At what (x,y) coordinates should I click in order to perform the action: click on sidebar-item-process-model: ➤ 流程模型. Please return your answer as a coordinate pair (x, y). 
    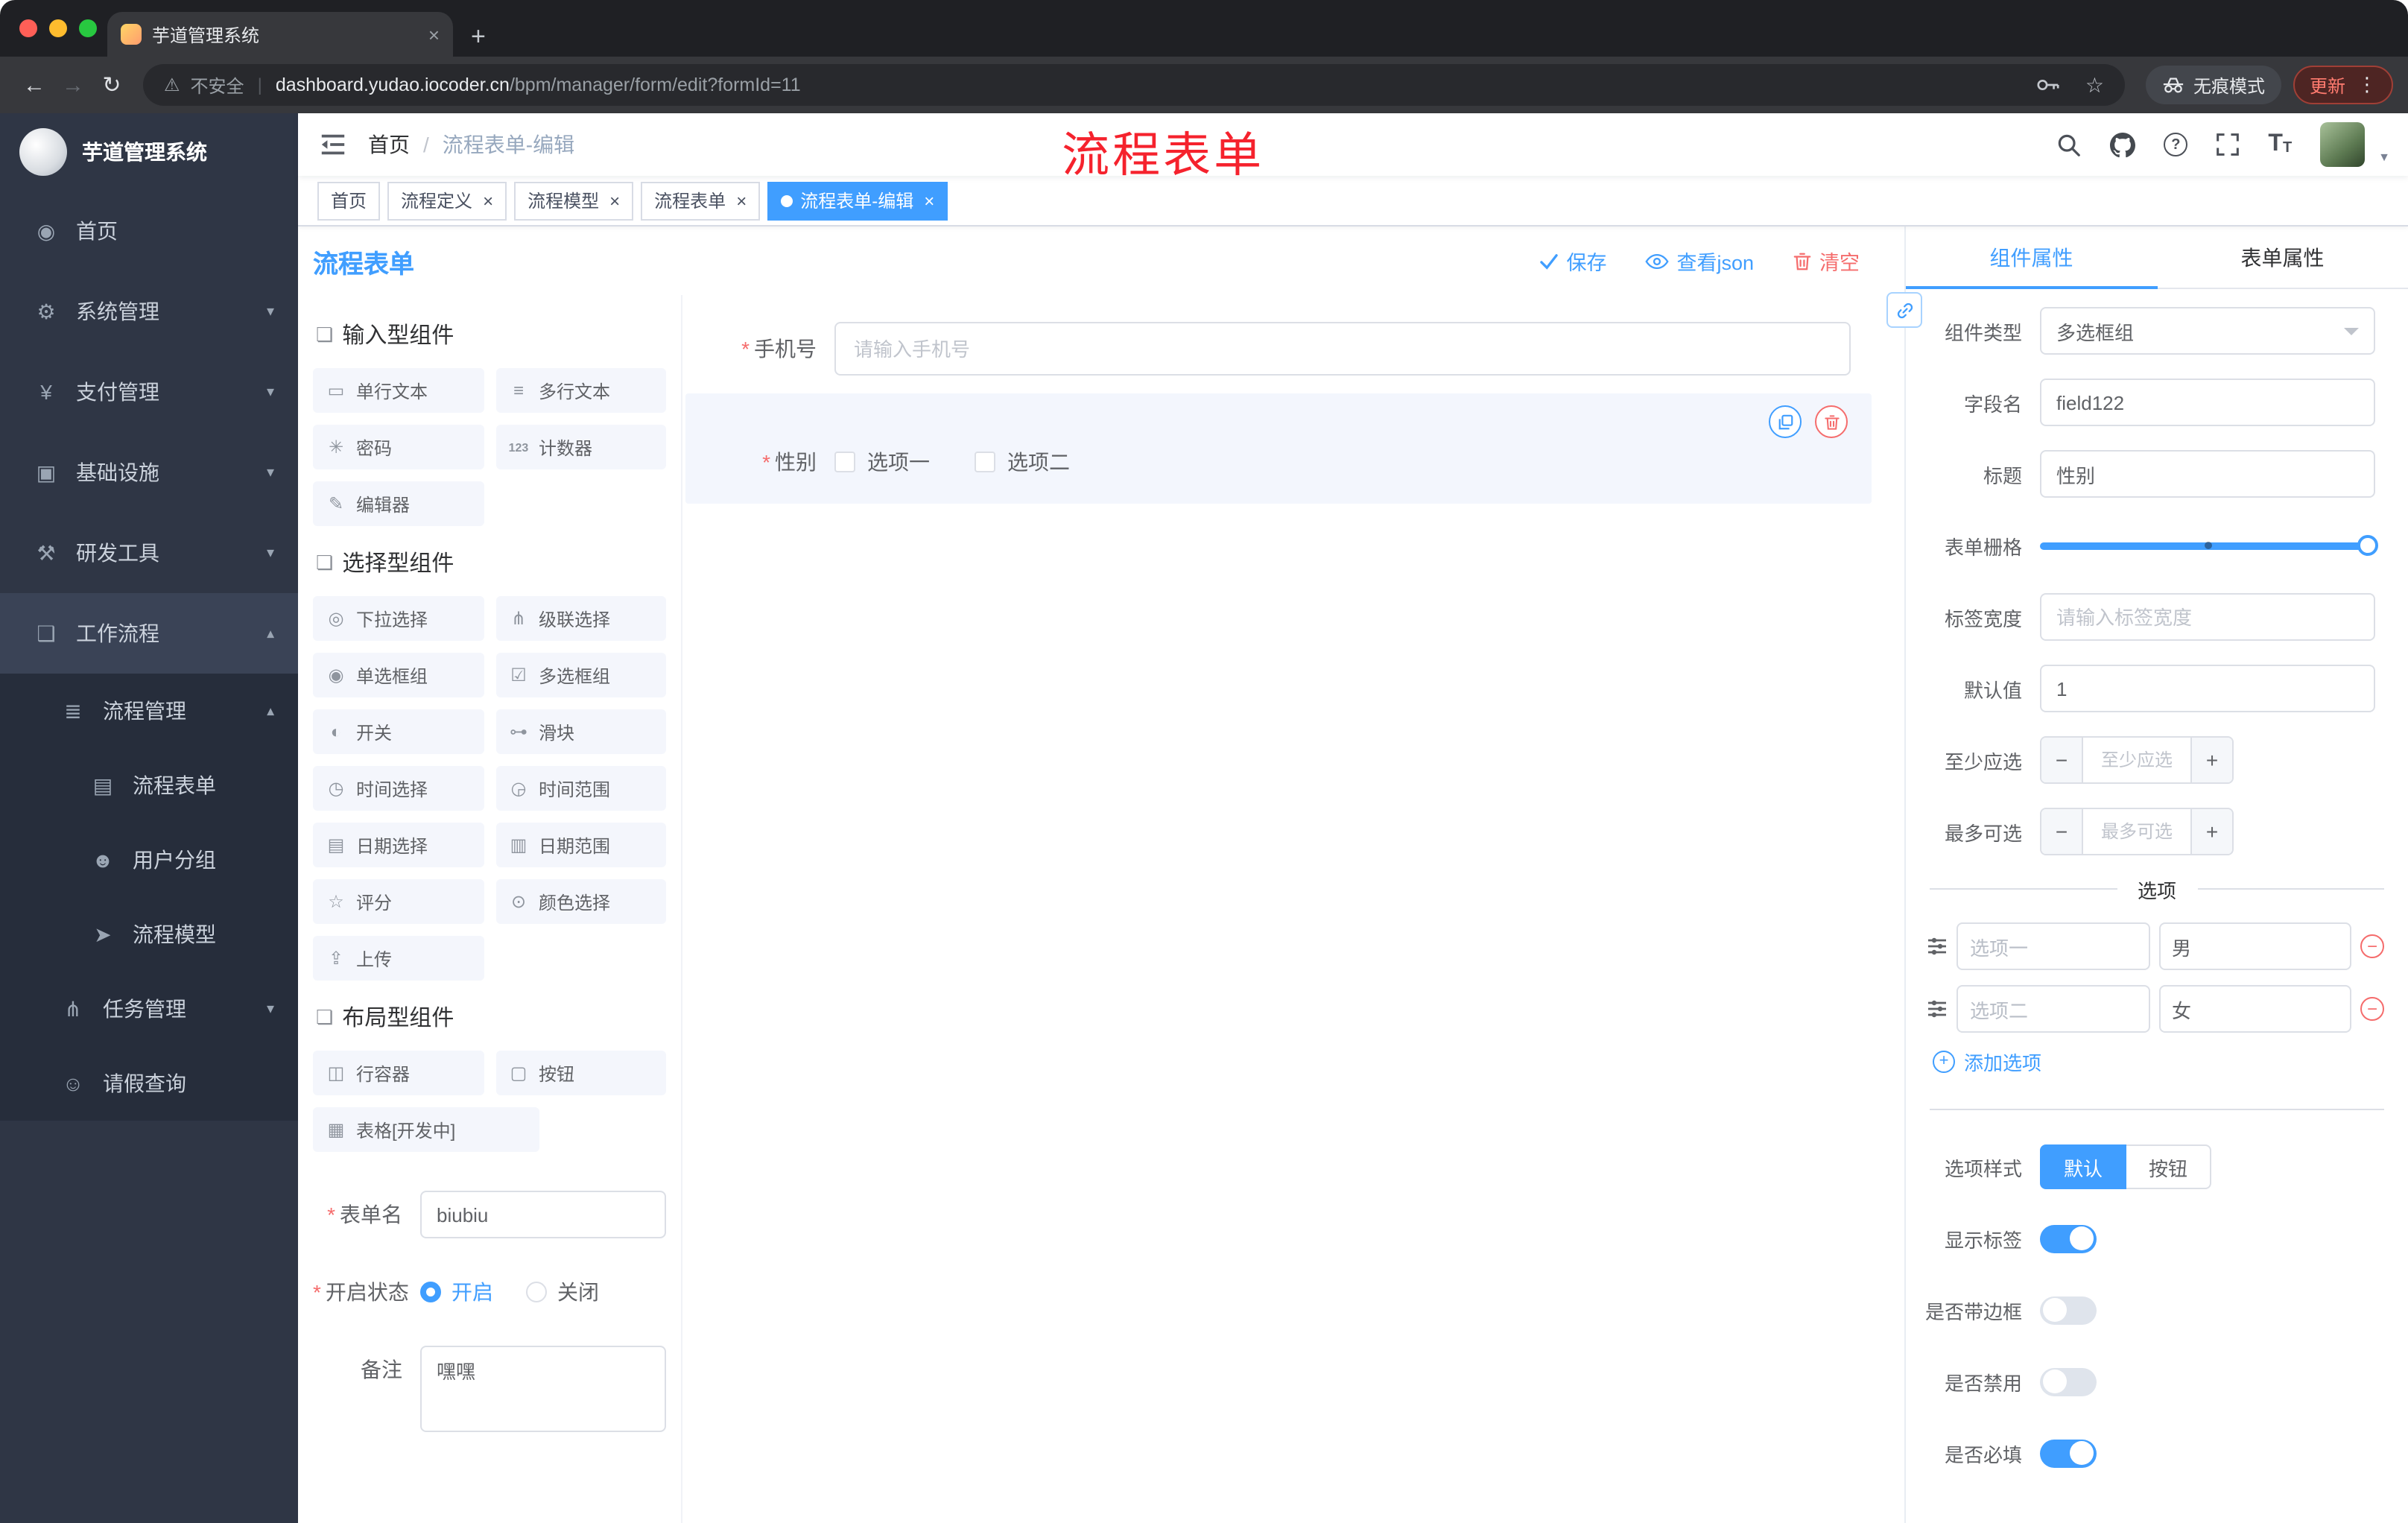
    Looking at the image, I should click on (149, 935).